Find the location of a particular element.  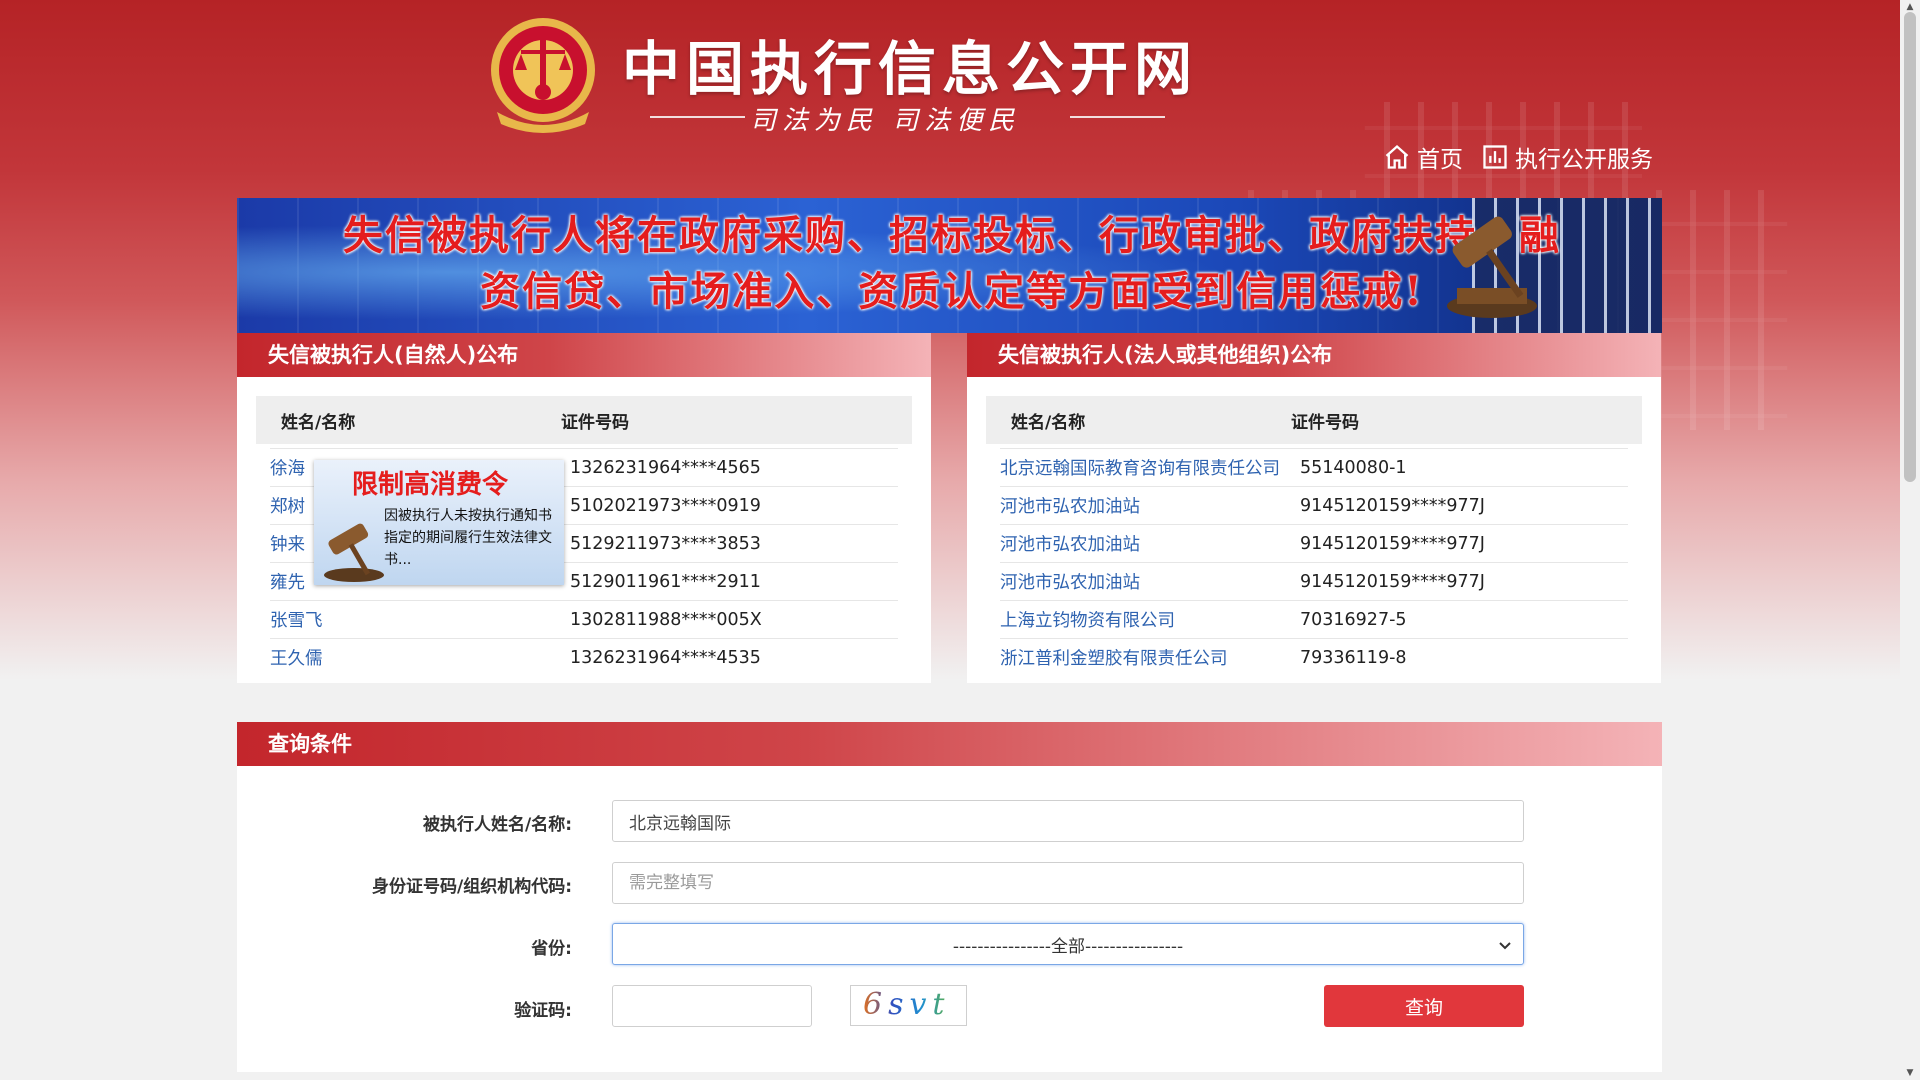

name-field-label: 被执行人姓名/名称: is located at coordinates (497, 825).